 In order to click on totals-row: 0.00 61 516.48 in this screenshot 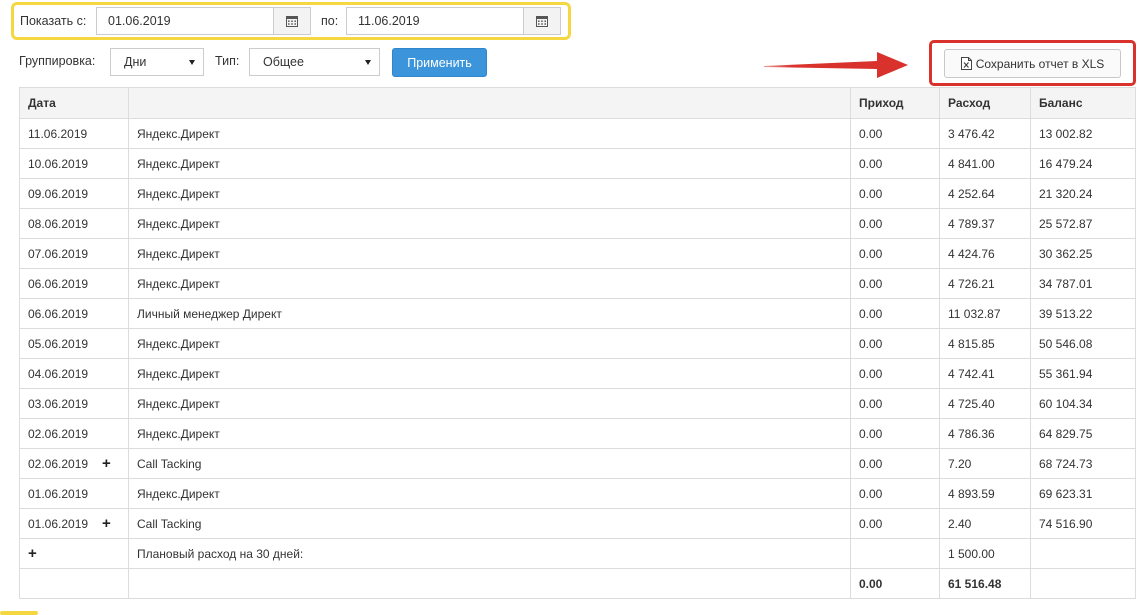, I will do `click(577, 583)`.